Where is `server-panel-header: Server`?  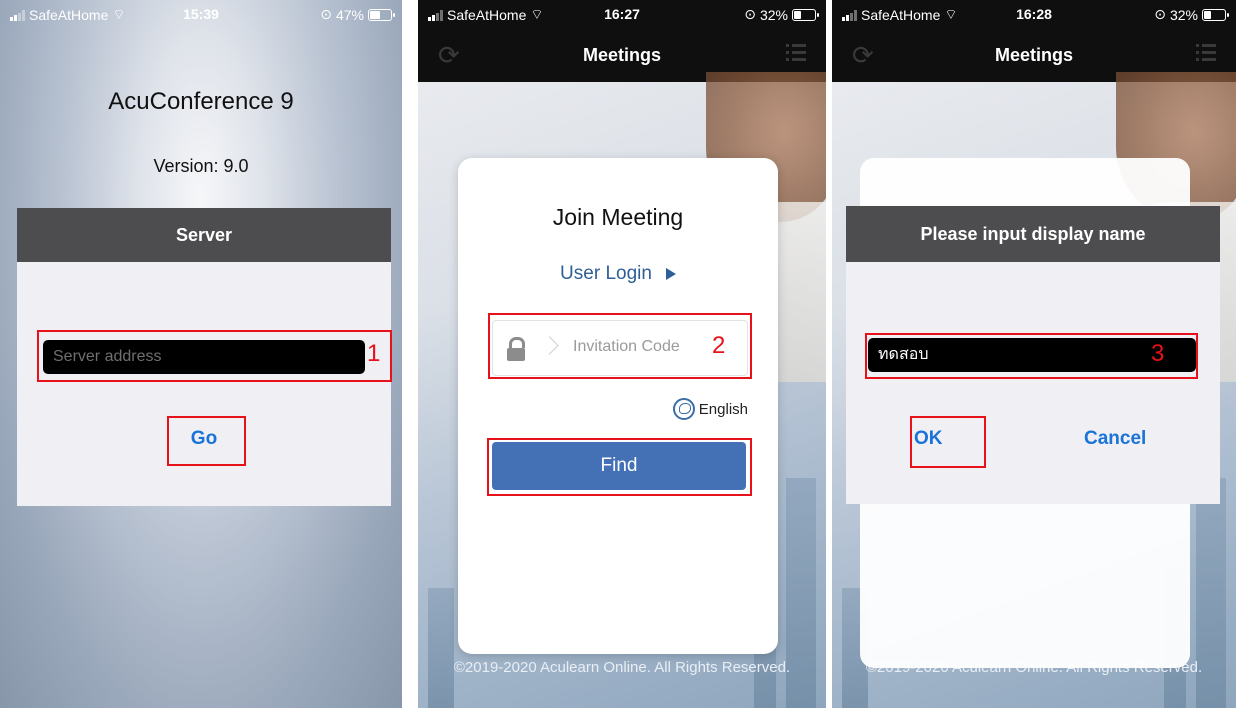 server-panel-header: Server is located at coordinates (204, 235).